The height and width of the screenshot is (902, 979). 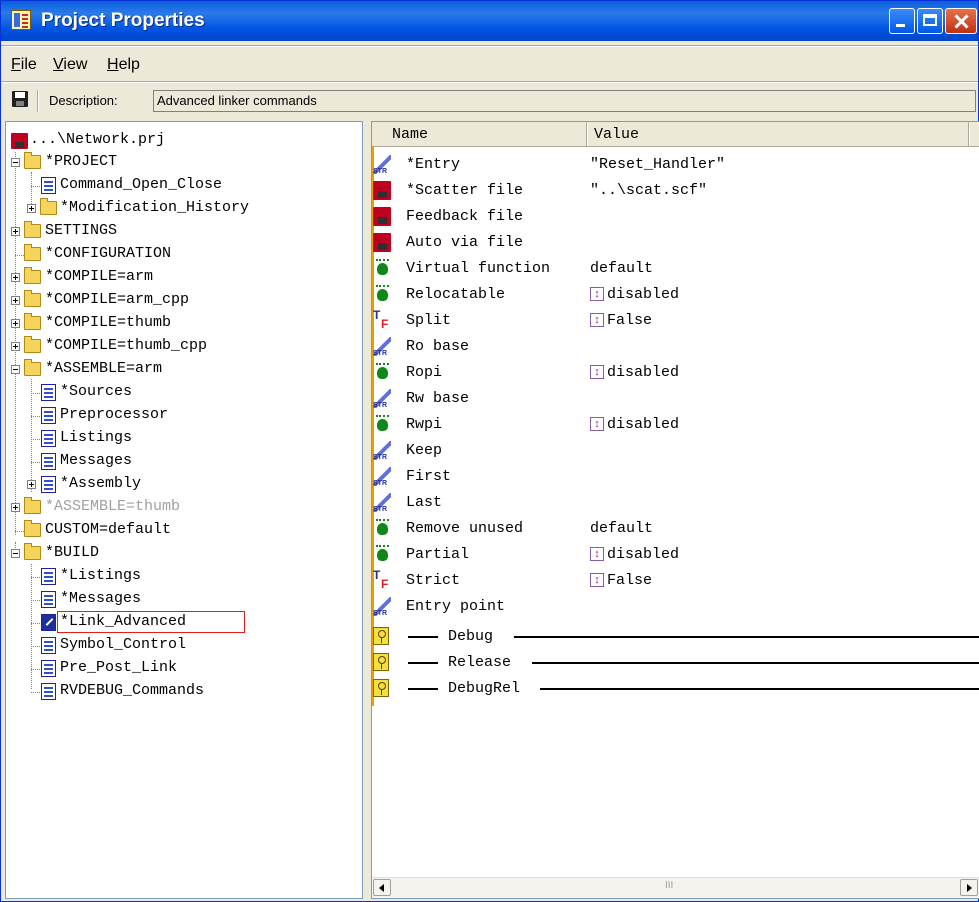 What do you see at coordinates (961, 21) in the screenshot?
I see `close-button` at bounding box center [961, 21].